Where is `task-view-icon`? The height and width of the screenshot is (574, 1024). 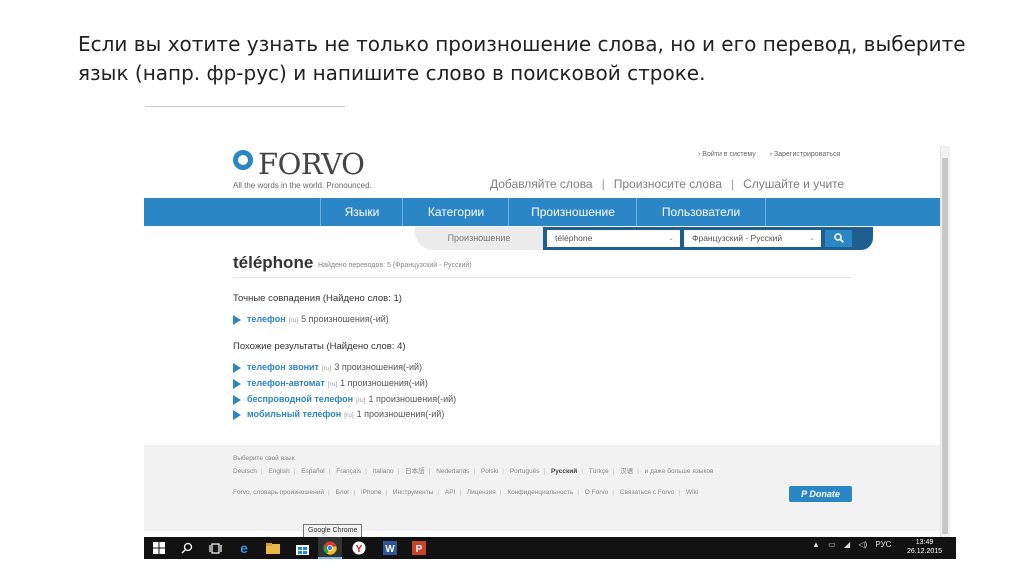 task-view-icon is located at coordinates (215, 548).